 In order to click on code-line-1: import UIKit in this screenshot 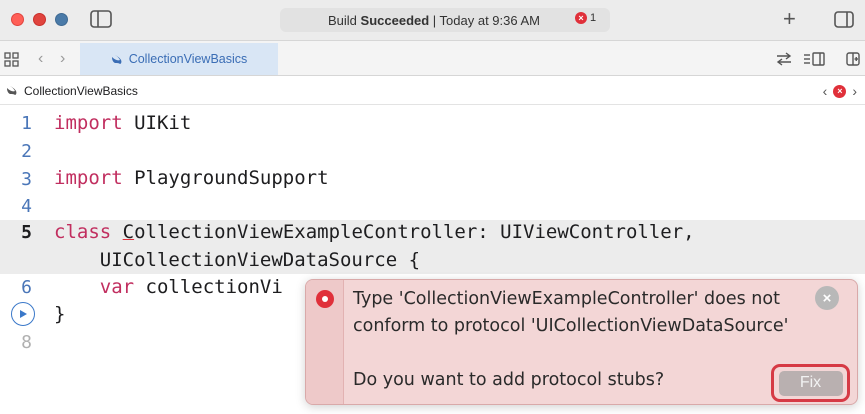, I will do `click(123, 123)`.